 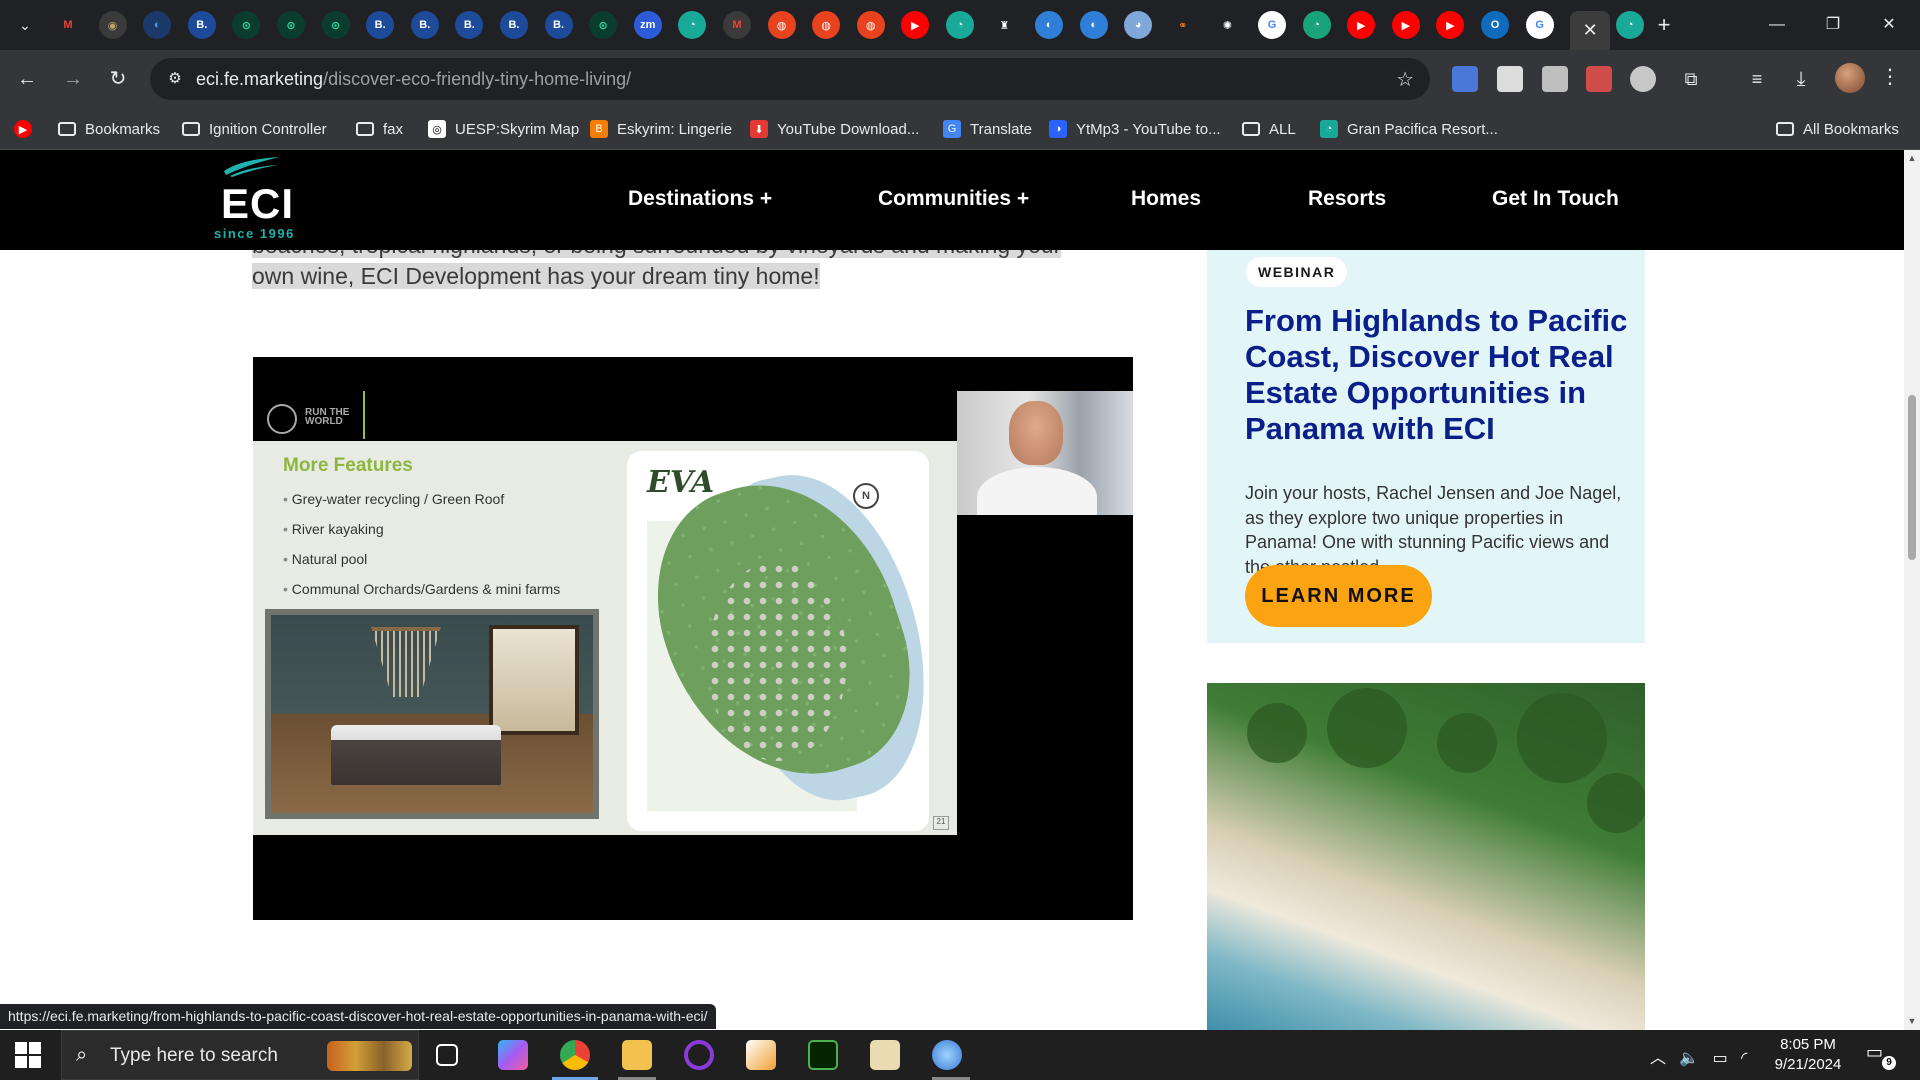 What do you see at coordinates (1912, 477) in the screenshot?
I see `scrollbar-thumb` at bounding box center [1912, 477].